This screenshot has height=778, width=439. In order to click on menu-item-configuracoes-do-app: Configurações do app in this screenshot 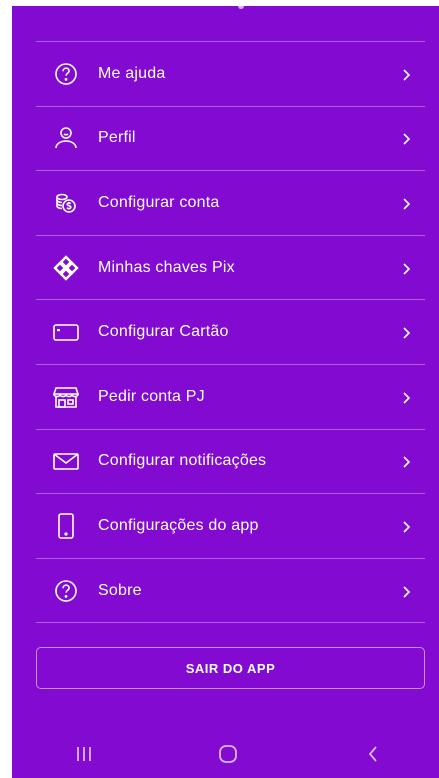, I will do `click(230, 526)`.